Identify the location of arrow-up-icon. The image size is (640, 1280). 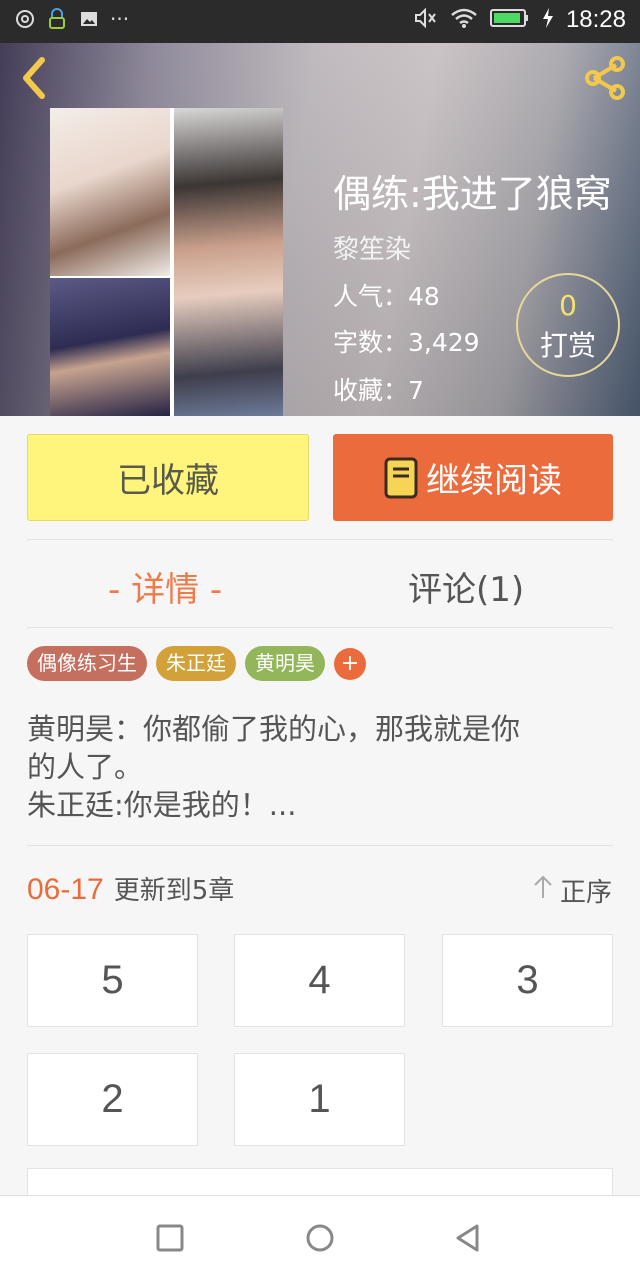
(543, 890).